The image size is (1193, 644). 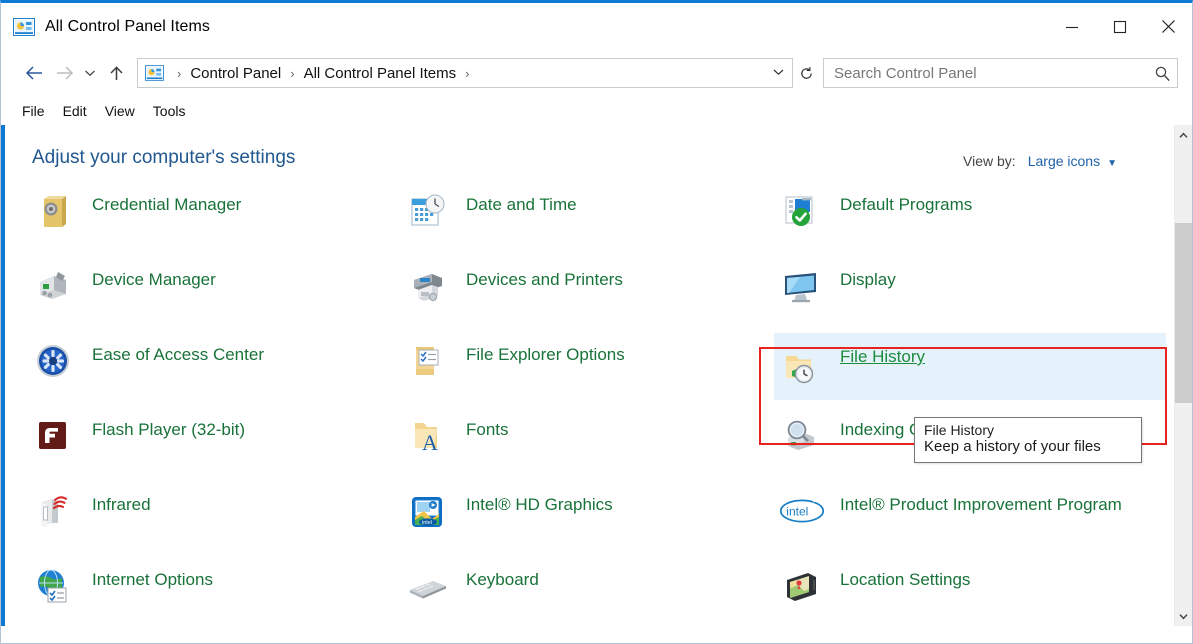 I want to click on maximize-icon, so click(x=1120, y=26).